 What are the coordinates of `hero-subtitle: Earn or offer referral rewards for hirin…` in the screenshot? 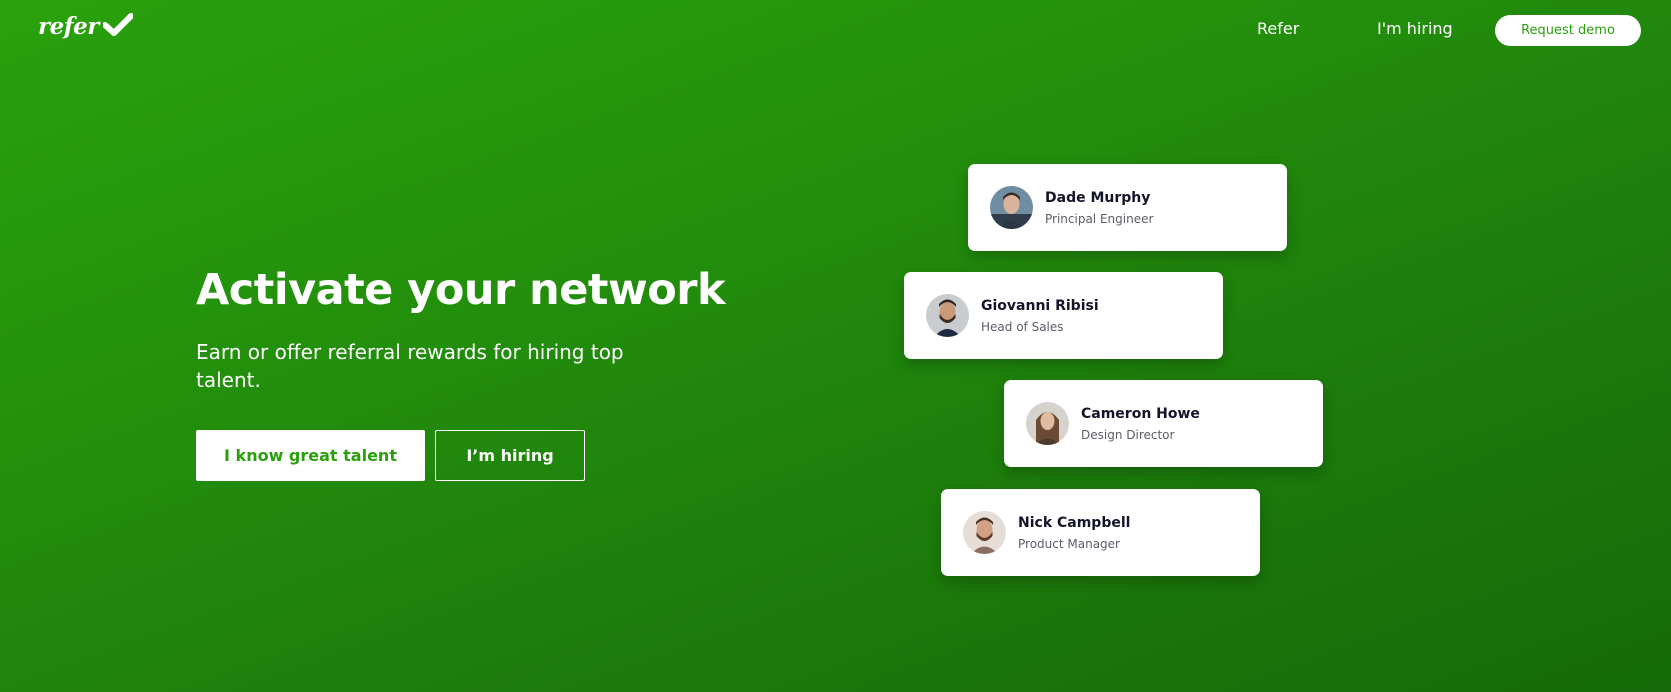 It's located at (410, 366).